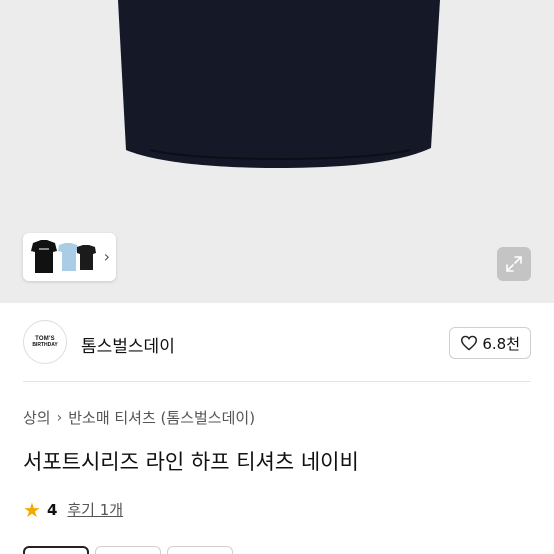 This screenshot has width=554, height=554. I want to click on option-tabs, so click(128, 550).